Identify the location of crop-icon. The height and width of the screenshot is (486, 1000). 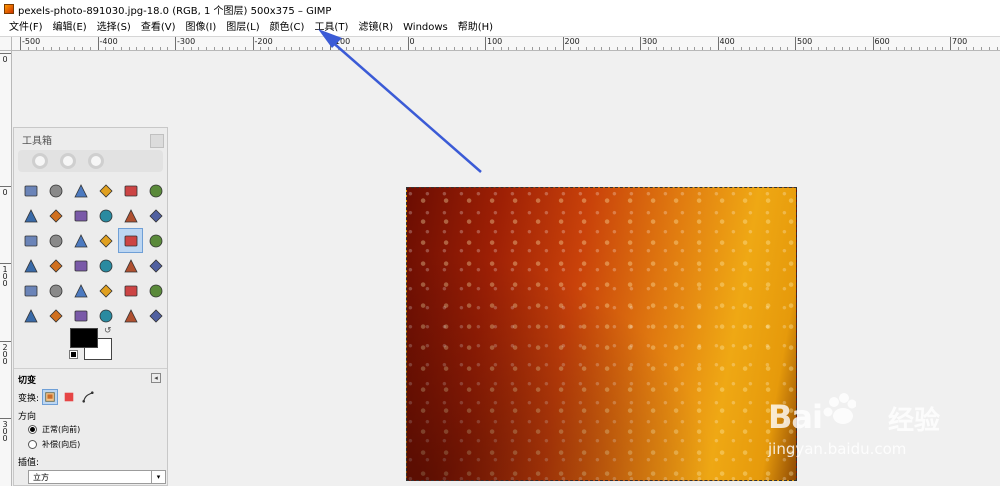
(55, 240).